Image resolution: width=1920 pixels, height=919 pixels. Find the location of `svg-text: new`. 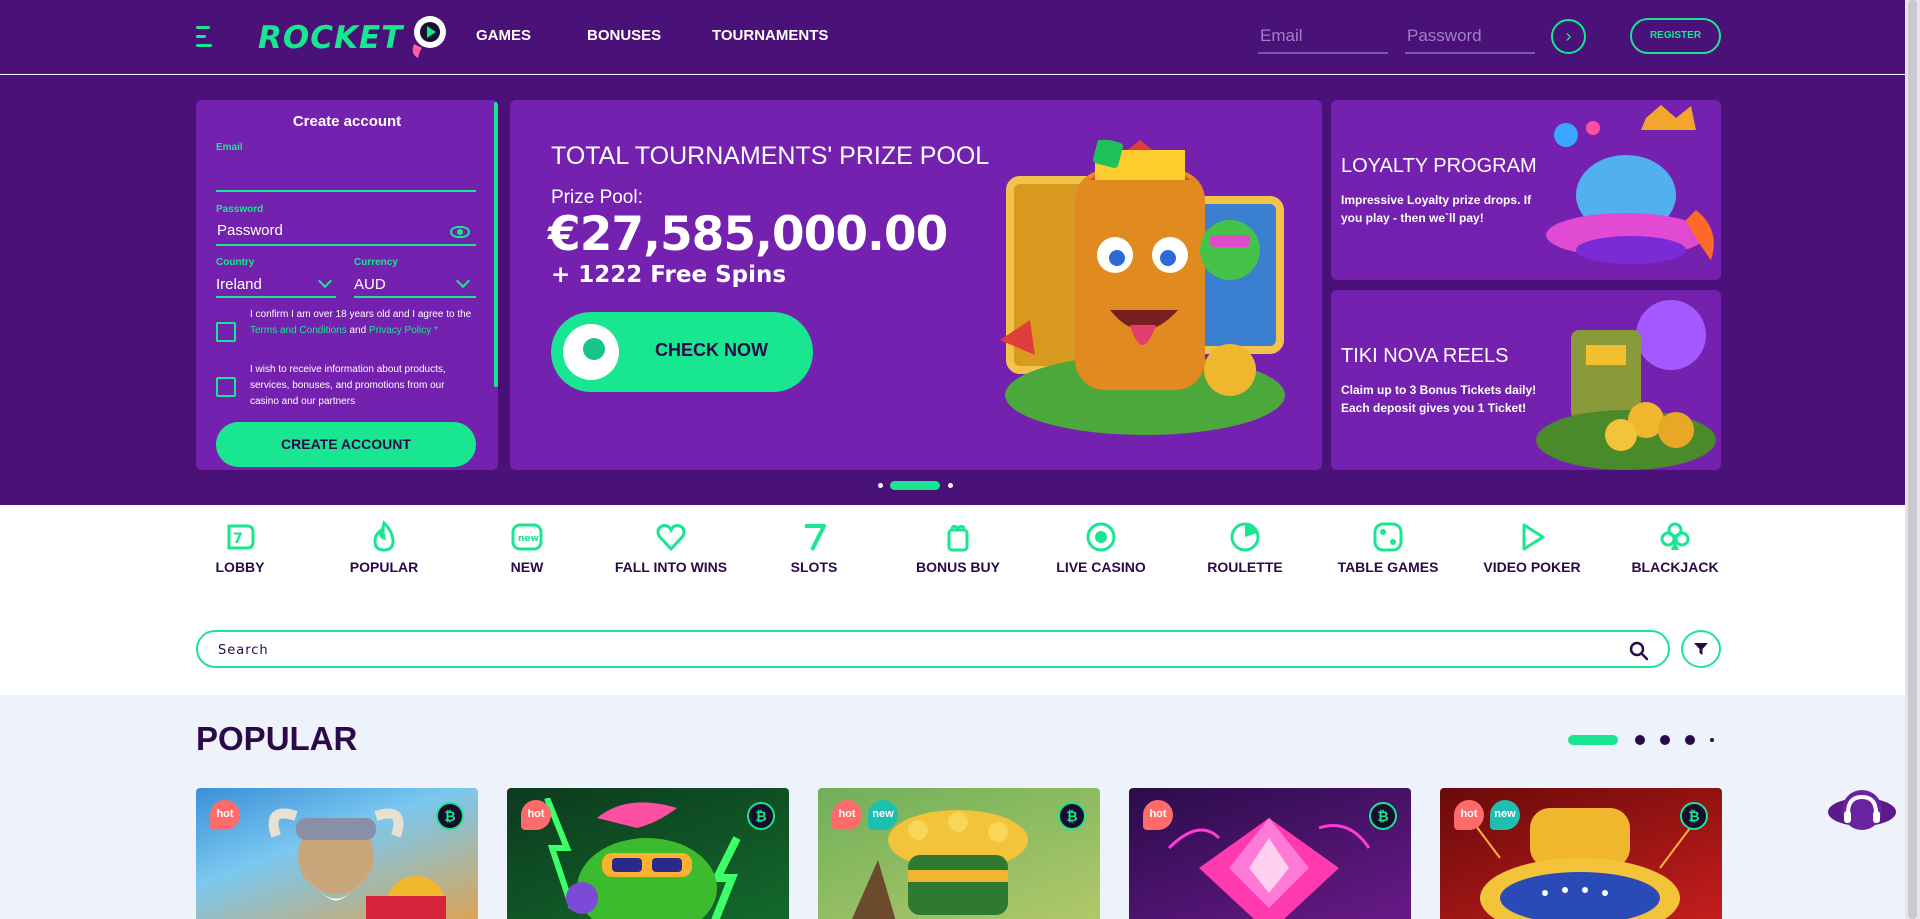

svg-text: new is located at coordinates (528, 539).